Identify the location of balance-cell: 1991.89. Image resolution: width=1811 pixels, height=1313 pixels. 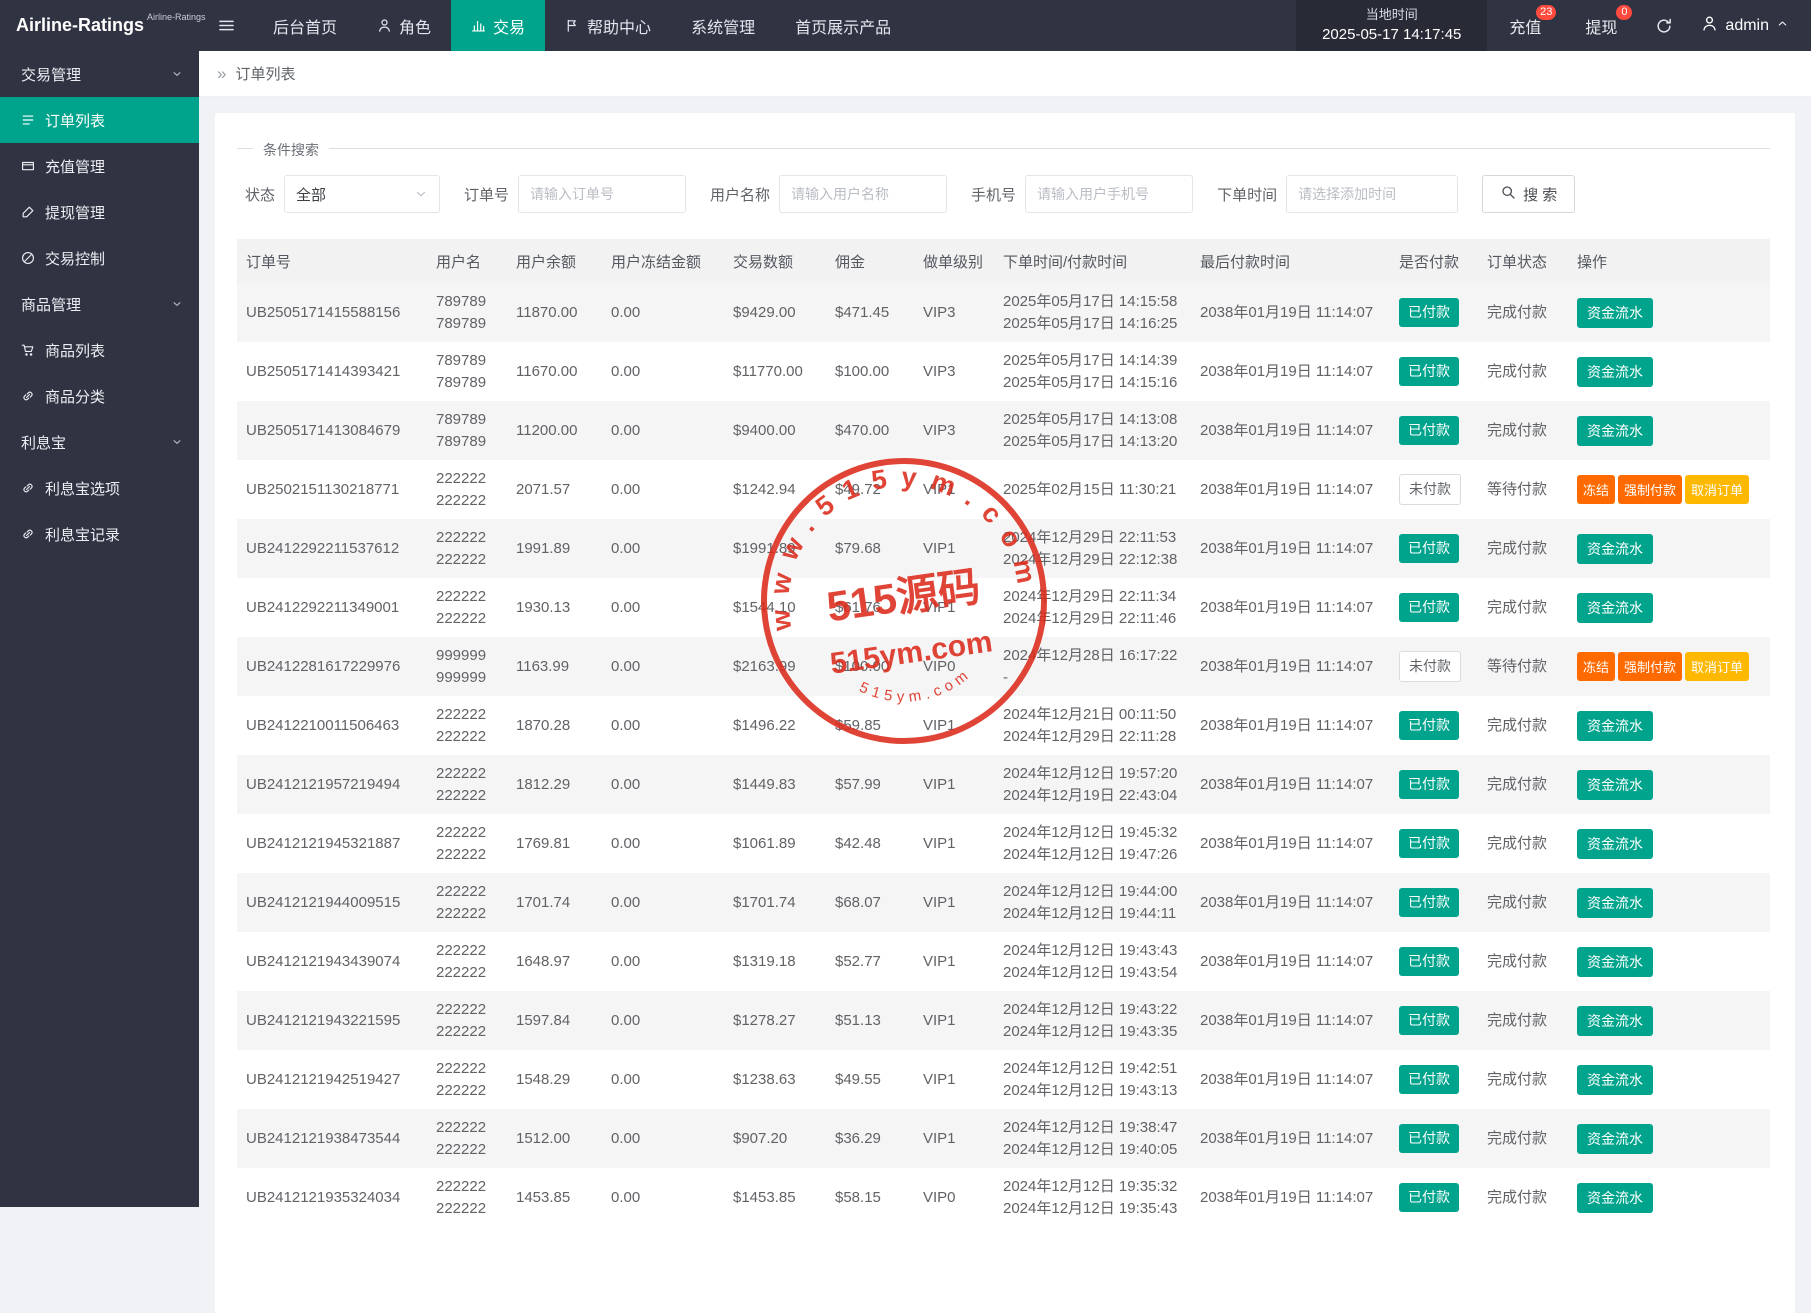
(554, 548).